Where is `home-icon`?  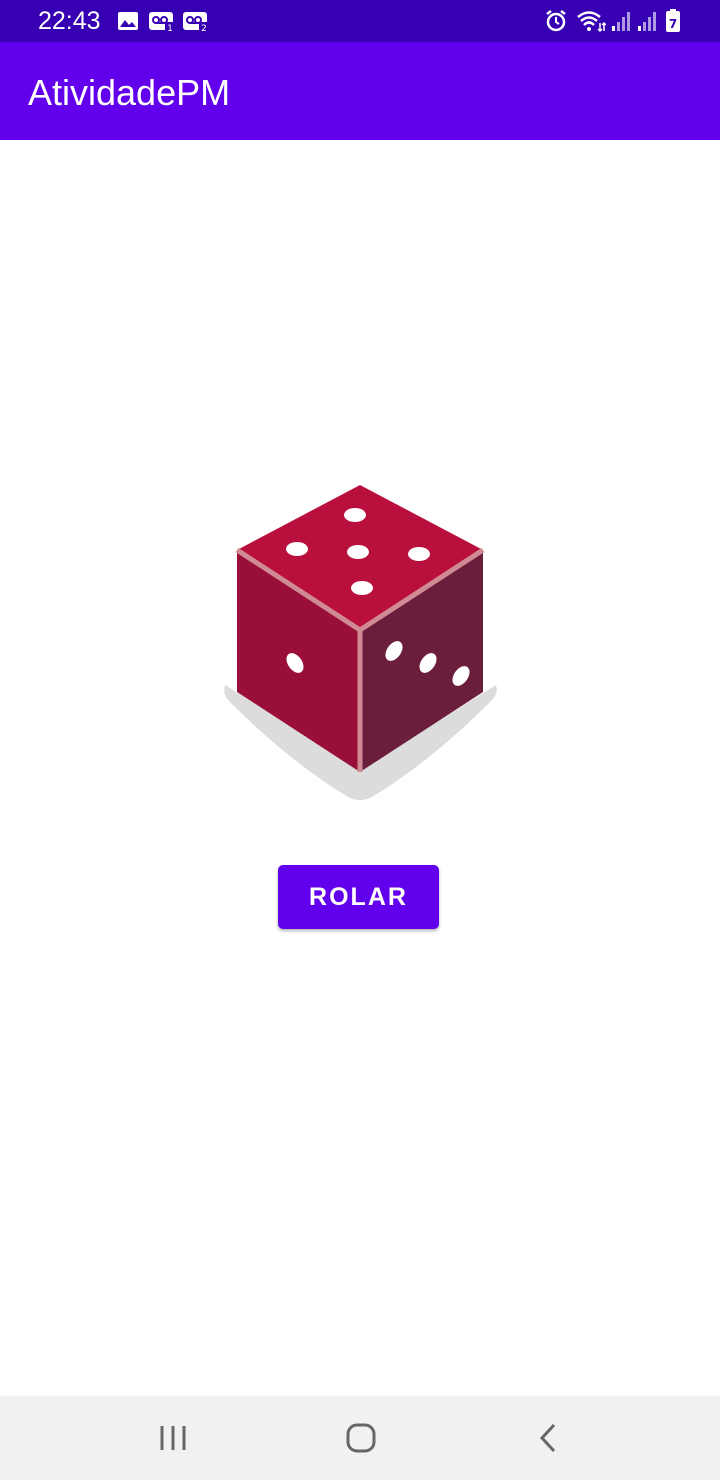 home-icon is located at coordinates (360, 1438).